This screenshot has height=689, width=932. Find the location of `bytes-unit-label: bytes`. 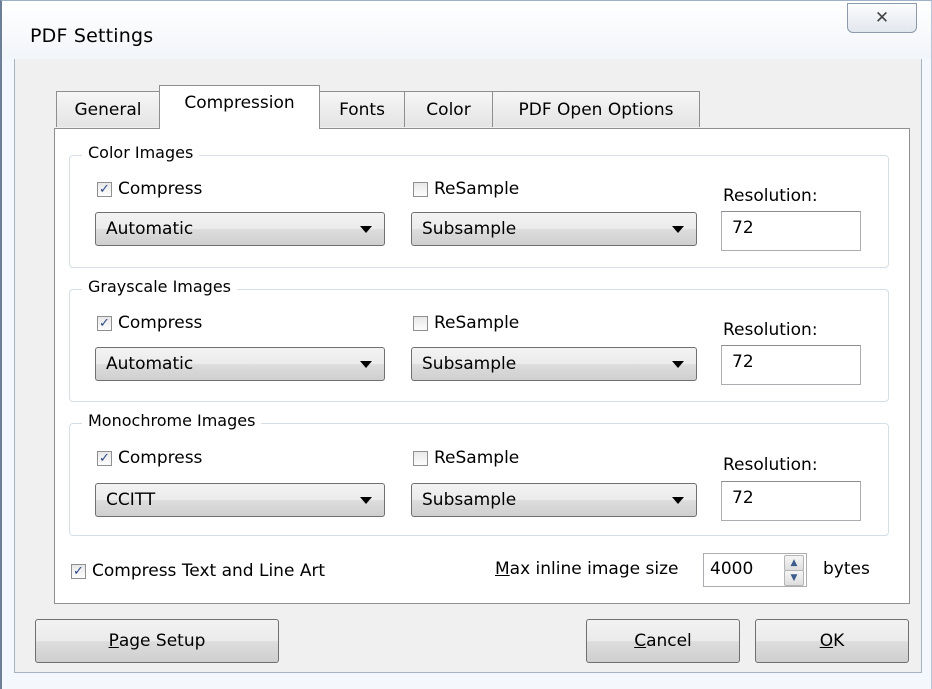

bytes-unit-label: bytes is located at coordinates (846, 569).